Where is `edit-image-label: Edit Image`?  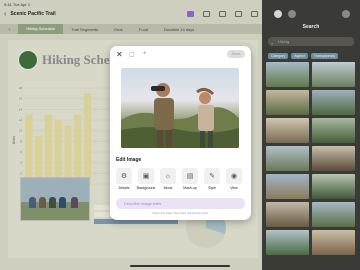
edit-image-label: Edit Image is located at coordinates (129, 160).